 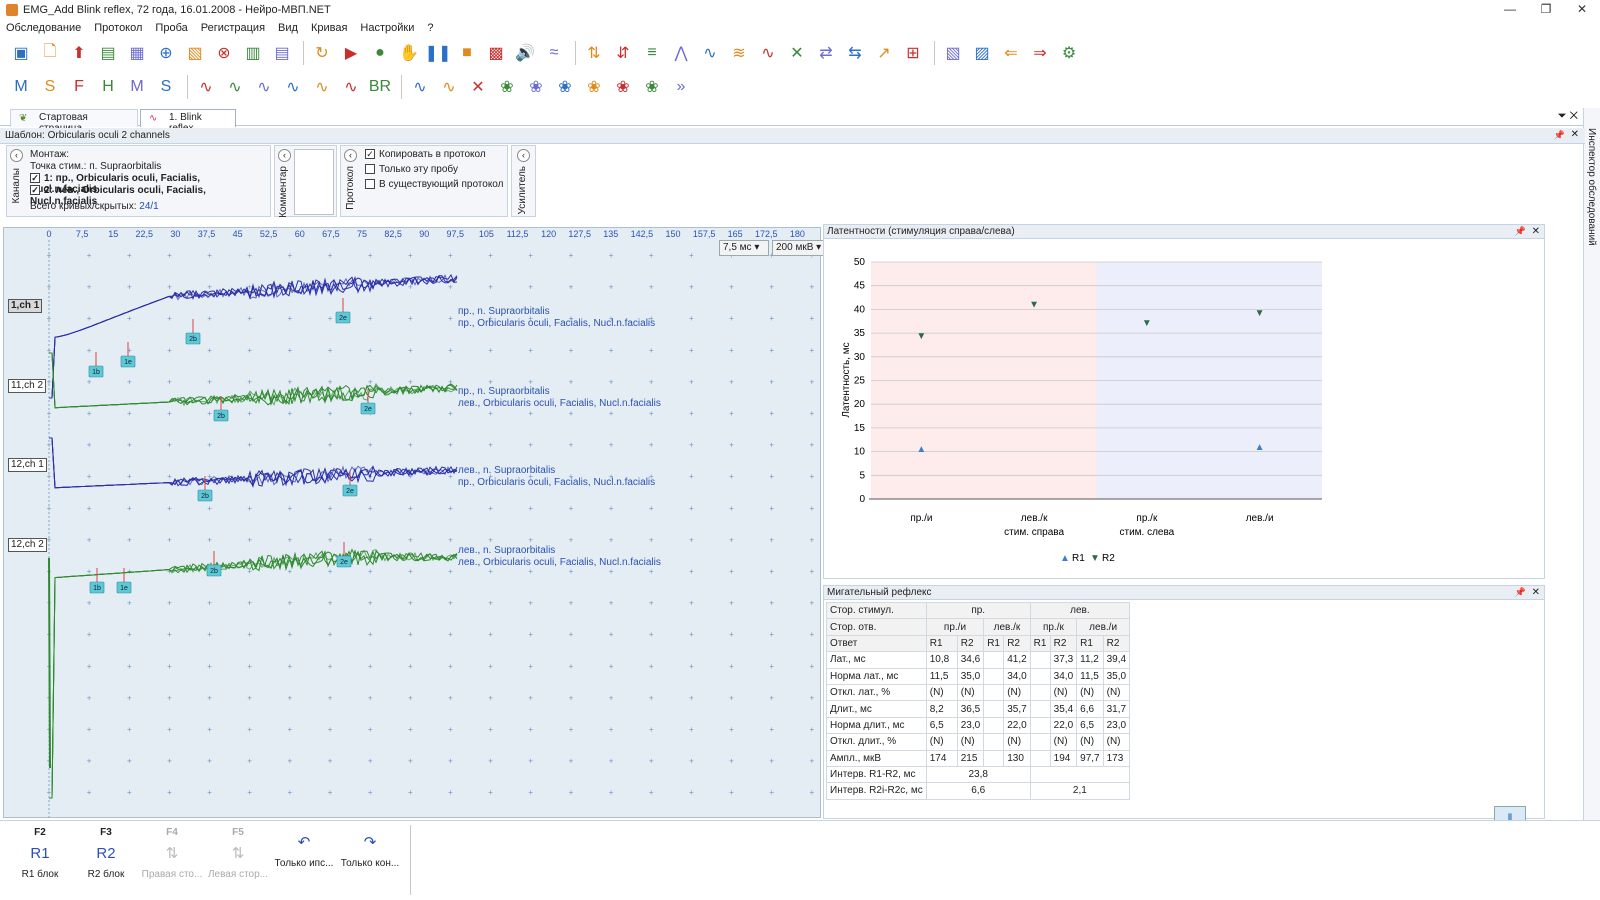 I want to click on curve-tool-icon-0: M, so click(x=21, y=87).